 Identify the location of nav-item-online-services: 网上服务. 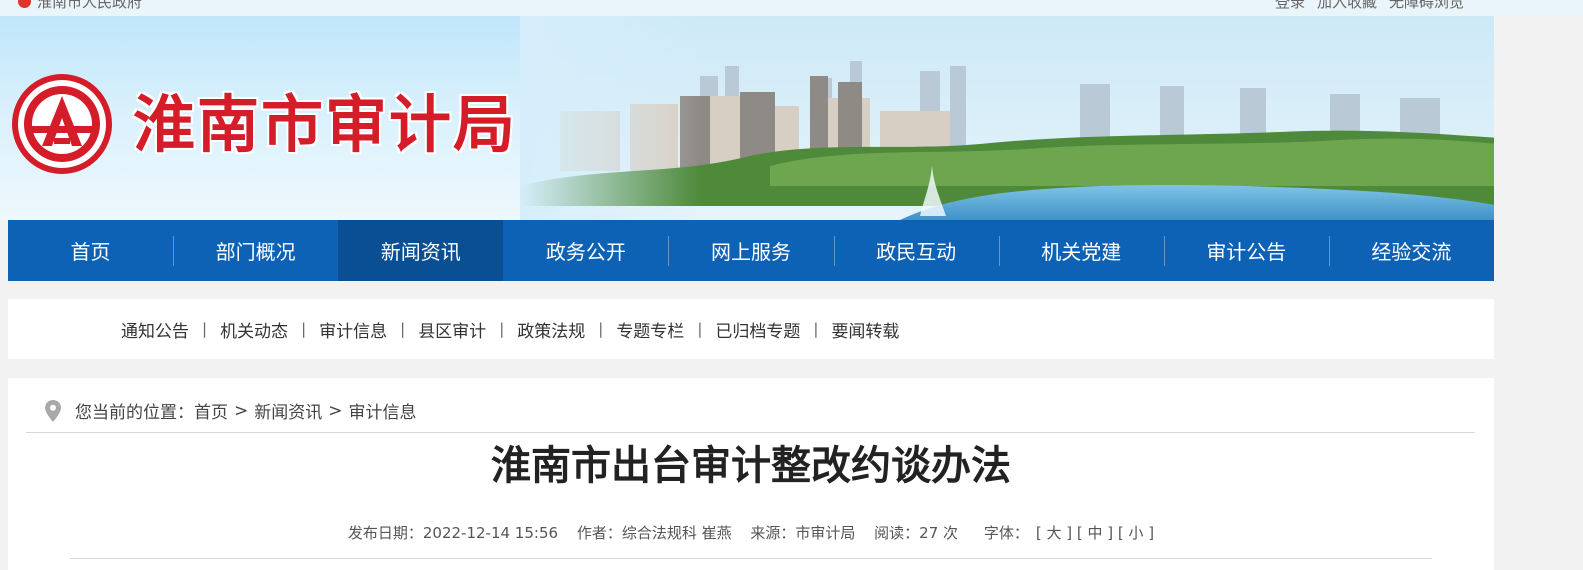
(750, 250).